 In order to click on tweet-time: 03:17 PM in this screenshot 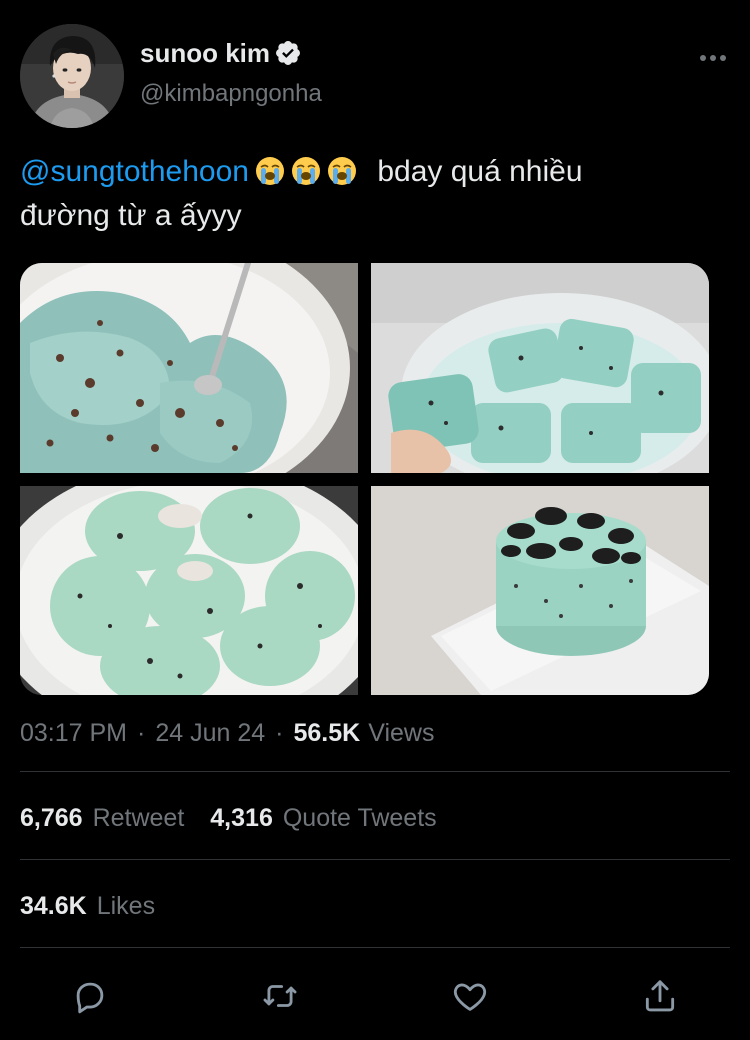, I will do `click(73, 733)`.